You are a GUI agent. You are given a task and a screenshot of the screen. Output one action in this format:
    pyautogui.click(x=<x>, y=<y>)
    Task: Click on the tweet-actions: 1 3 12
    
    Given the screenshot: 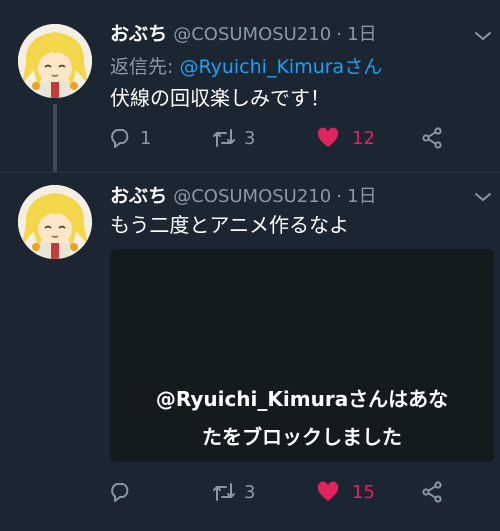 What is the action you would take?
    pyautogui.click(x=278, y=138)
    